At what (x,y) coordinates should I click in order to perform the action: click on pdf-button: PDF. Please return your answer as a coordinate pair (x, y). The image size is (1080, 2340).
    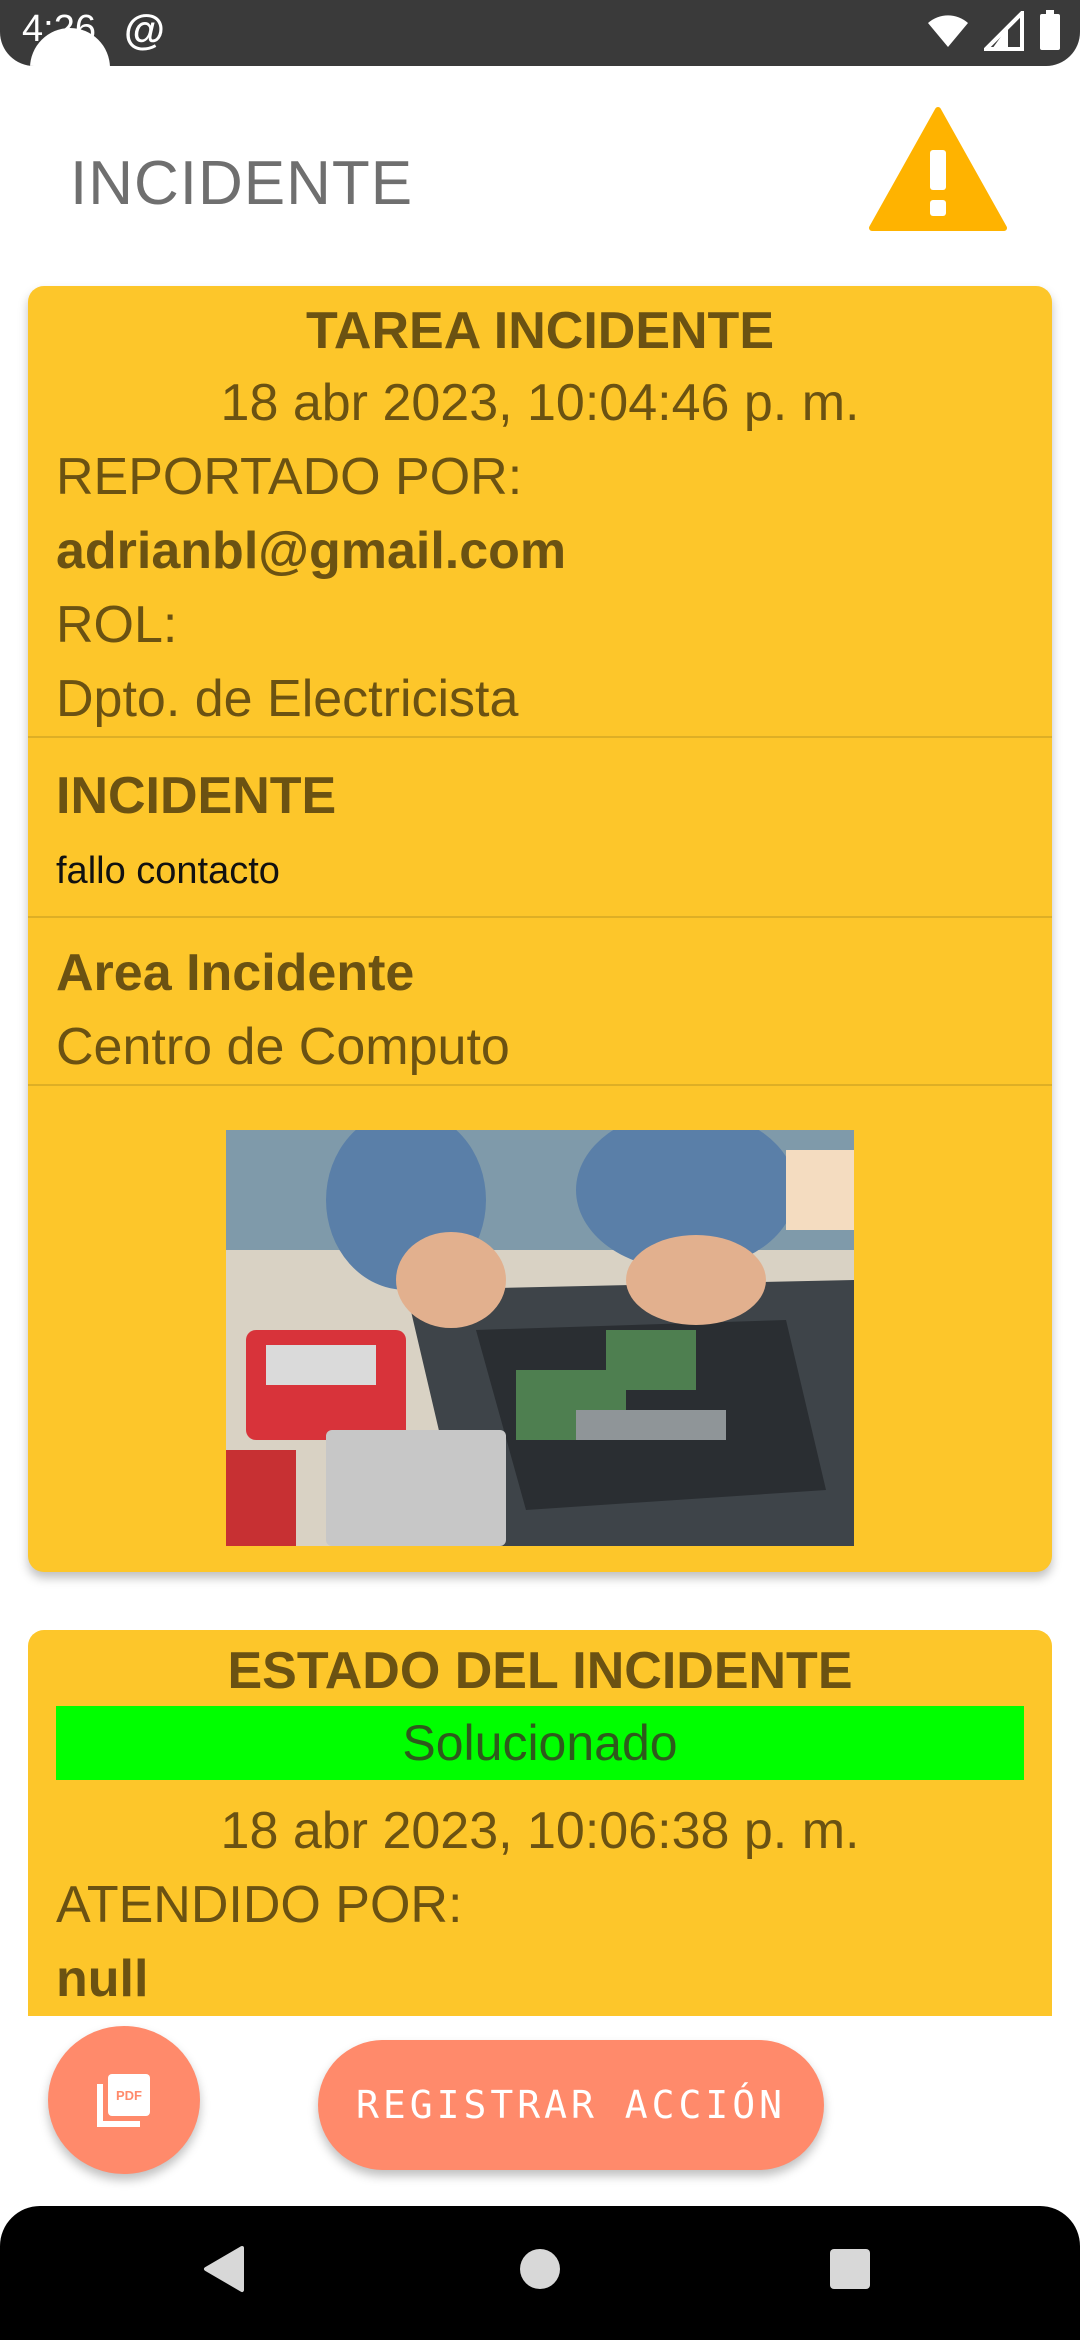
    Looking at the image, I should click on (124, 2100).